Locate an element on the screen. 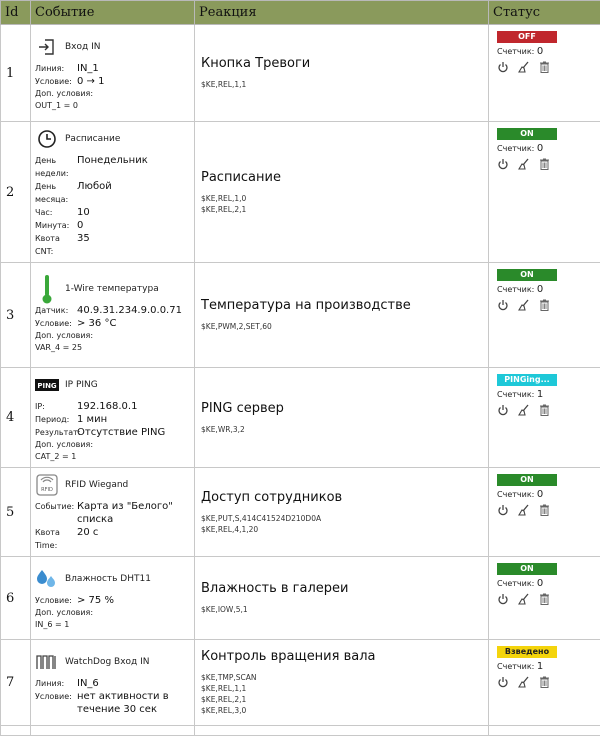  header-reaction: Реакция is located at coordinates (342, 13).